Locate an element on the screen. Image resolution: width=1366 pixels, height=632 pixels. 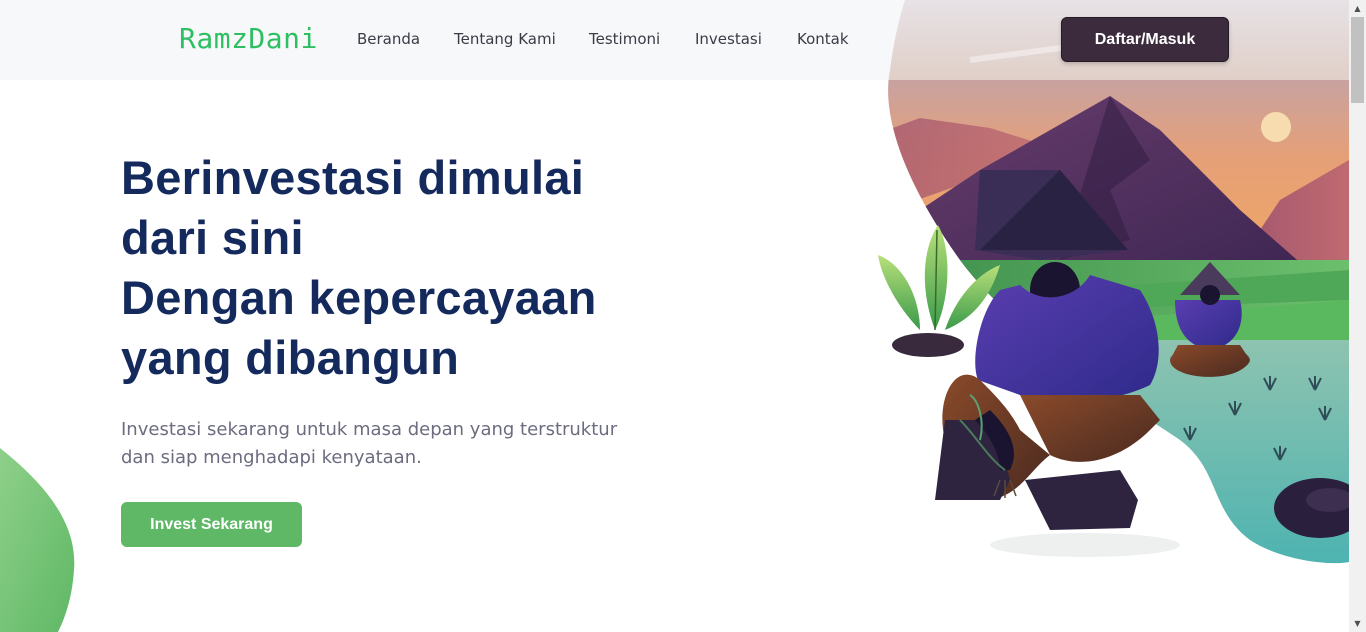
nav-investasi: Investasi is located at coordinates (728, 39).